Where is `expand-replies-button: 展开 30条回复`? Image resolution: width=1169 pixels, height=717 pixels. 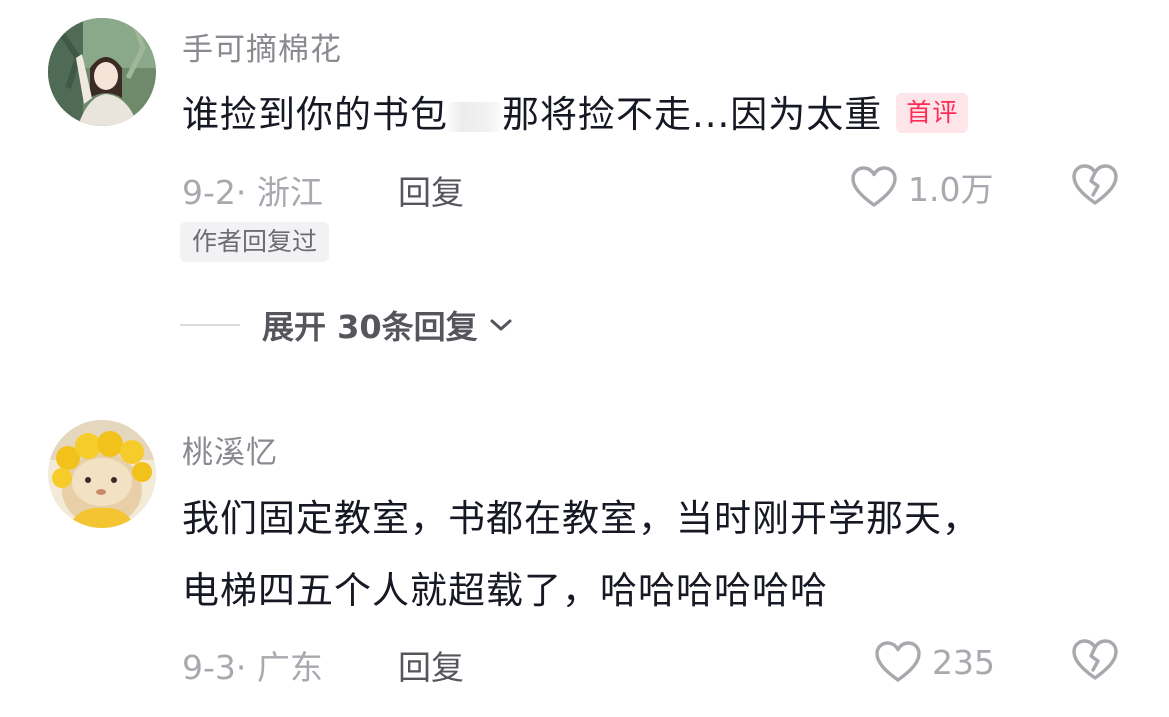
expand-replies-button: 展开 30条回复 is located at coordinates (347, 325).